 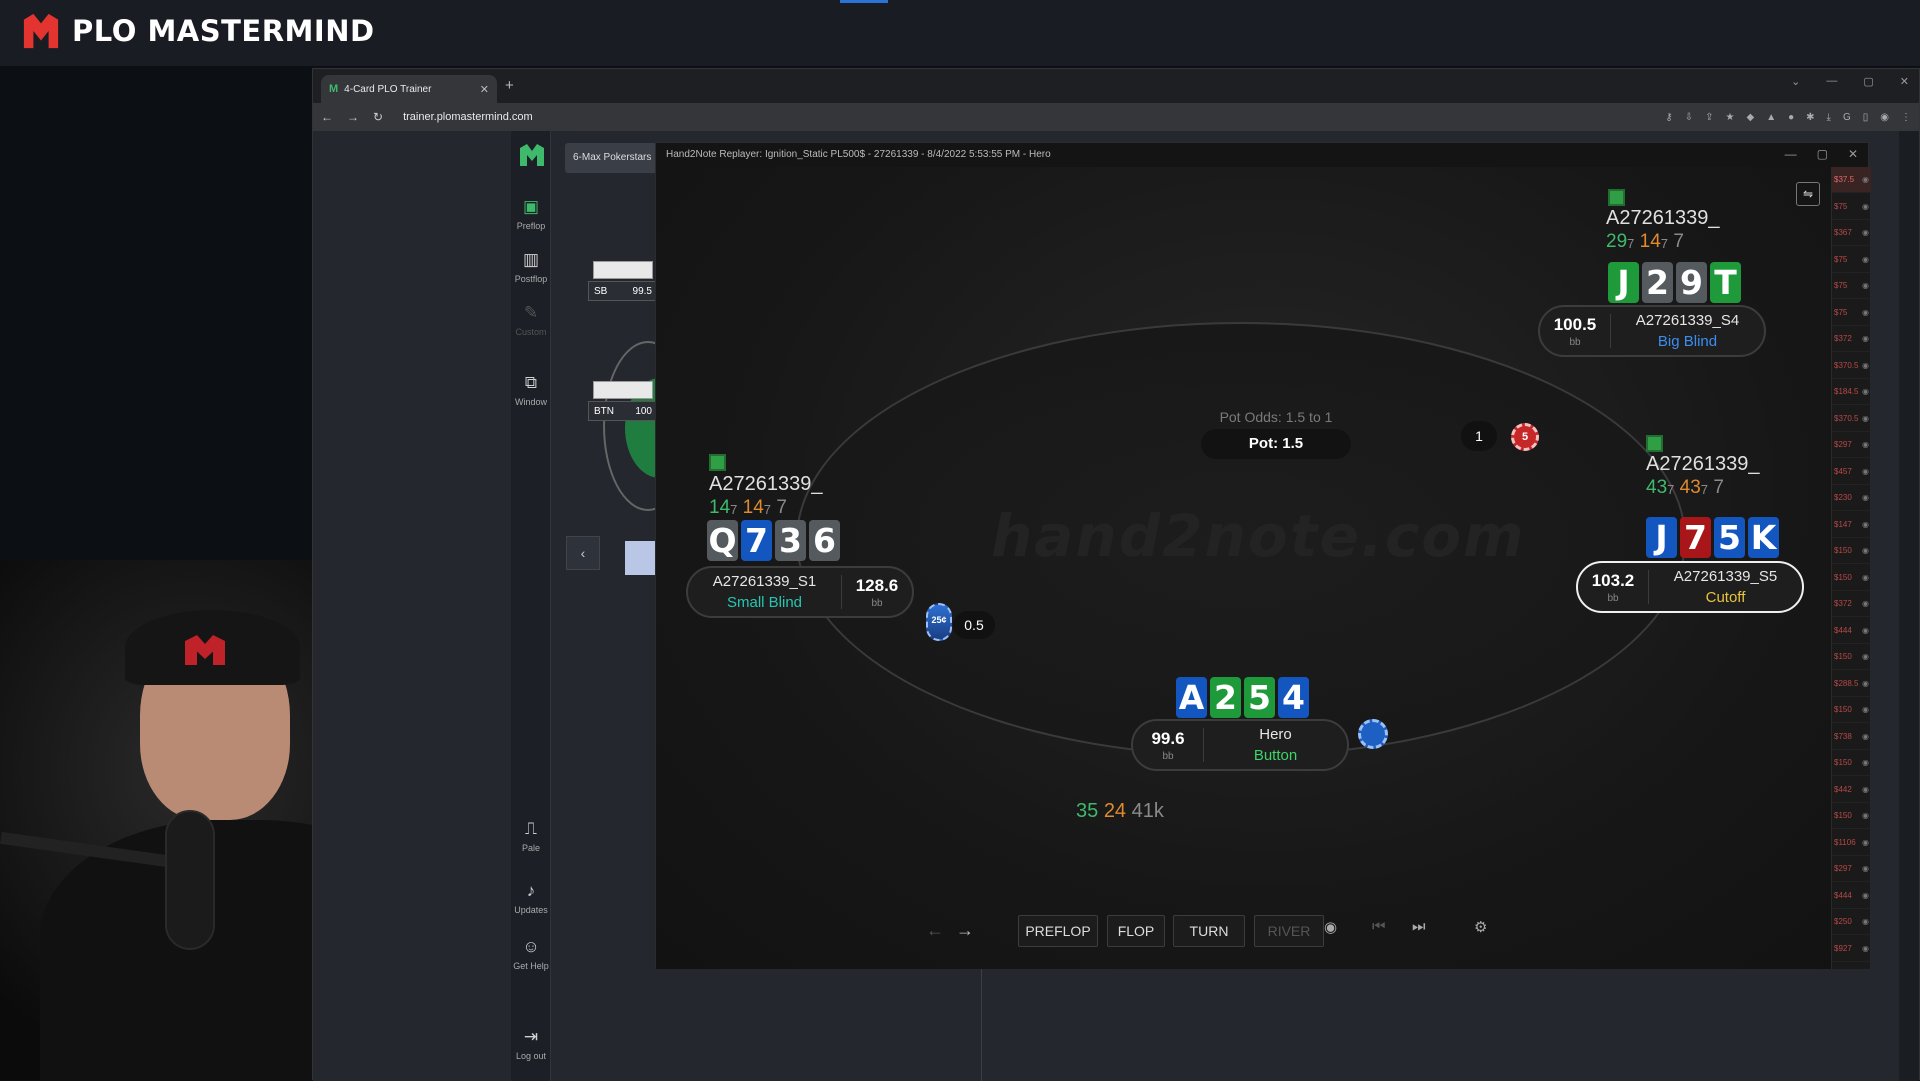 What do you see at coordinates (1058, 931) in the screenshot?
I see `street-preflop-button: PREFLOP` at bounding box center [1058, 931].